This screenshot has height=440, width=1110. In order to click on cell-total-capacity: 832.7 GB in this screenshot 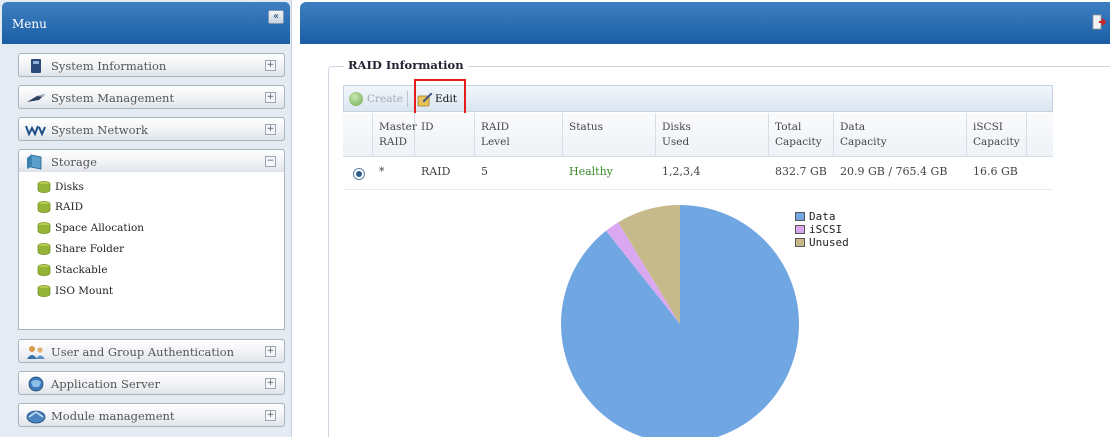, I will do `click(801, 171)`.